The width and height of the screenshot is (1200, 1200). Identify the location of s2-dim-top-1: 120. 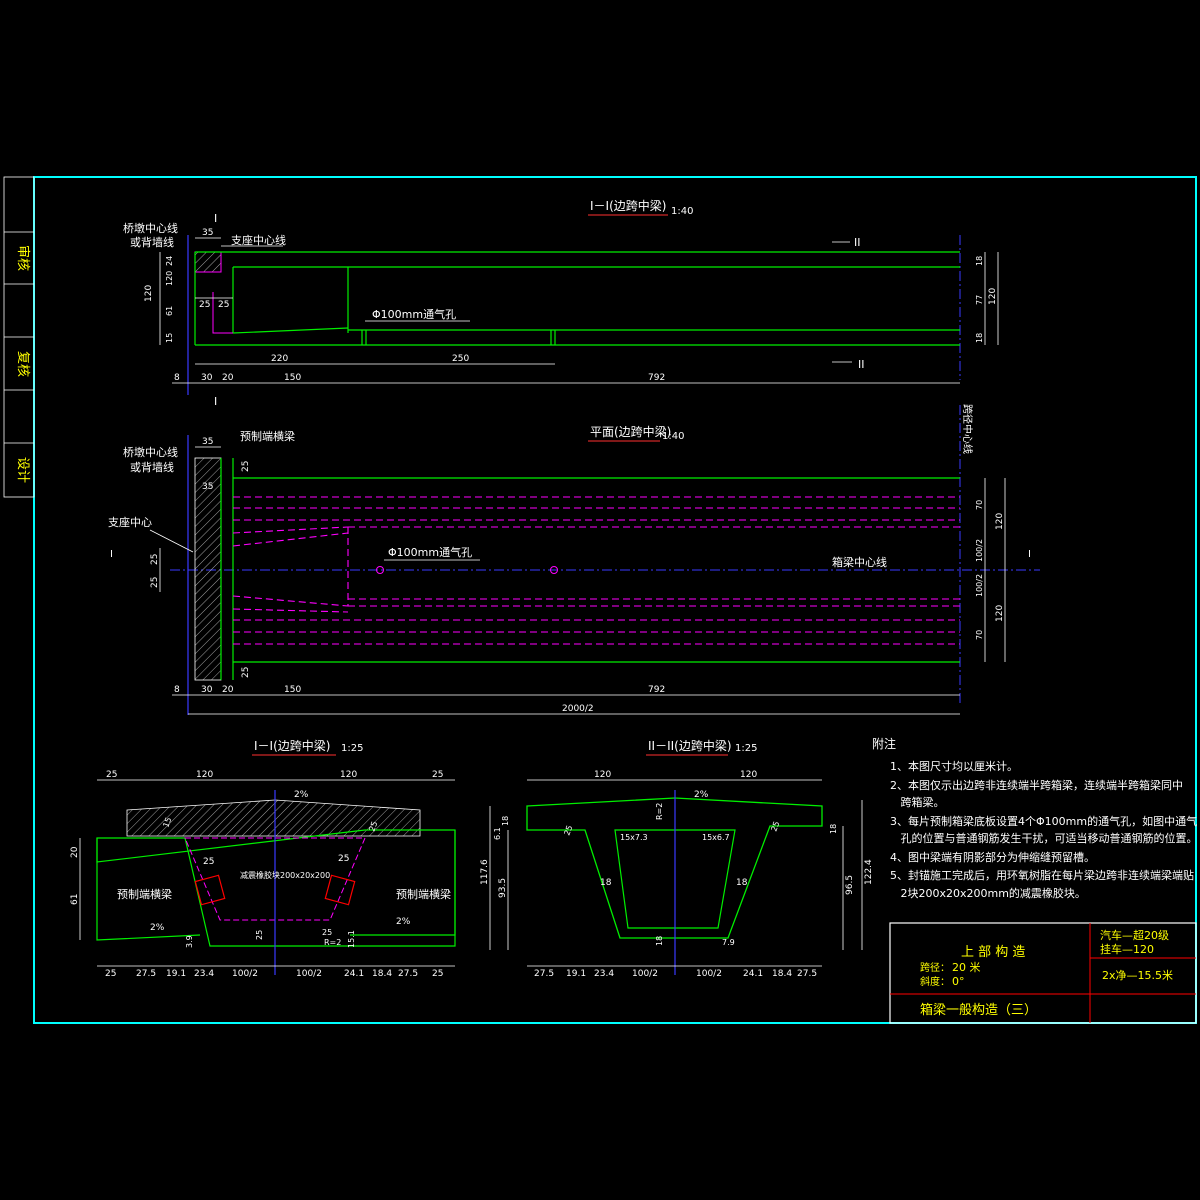
(748, 775).